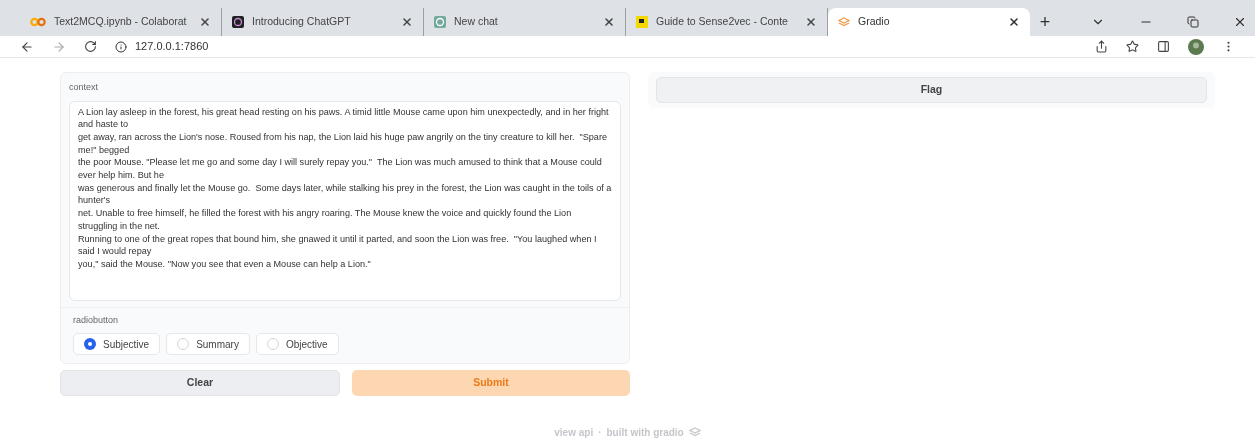 The width and height of the screenshot is (1255, 446). I want to click on url-text: 127.0.0.1:7860, so click(172, 47).